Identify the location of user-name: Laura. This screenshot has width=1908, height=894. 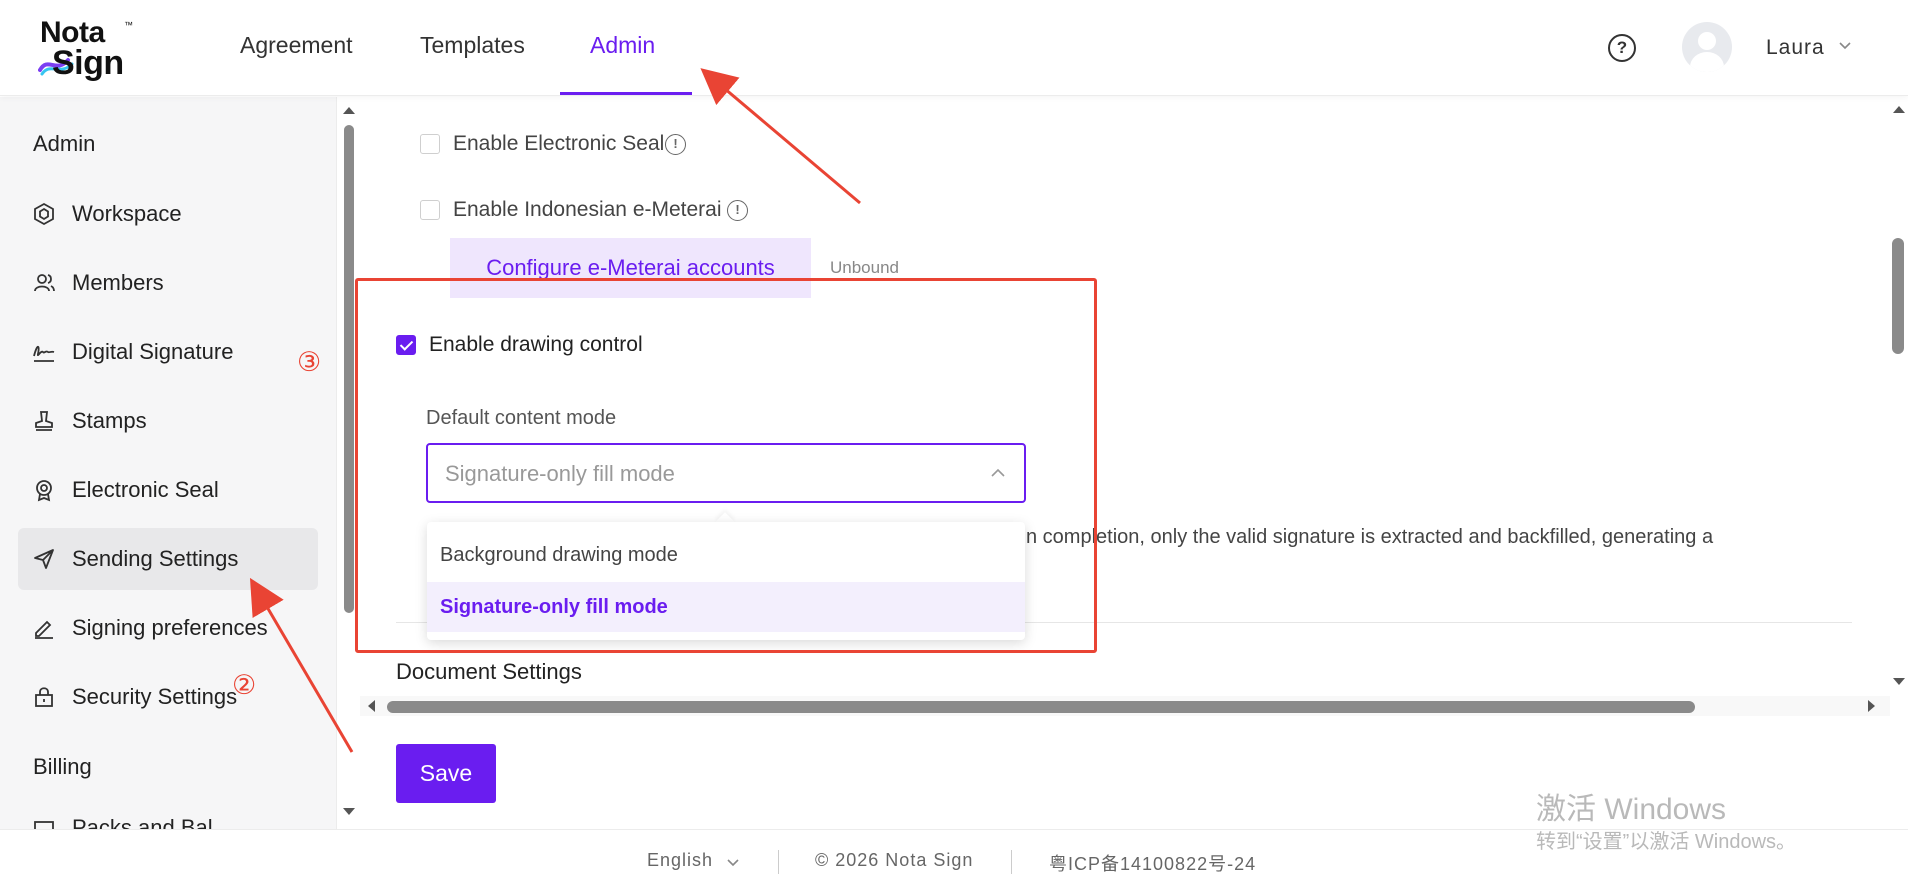
(1795, 48).